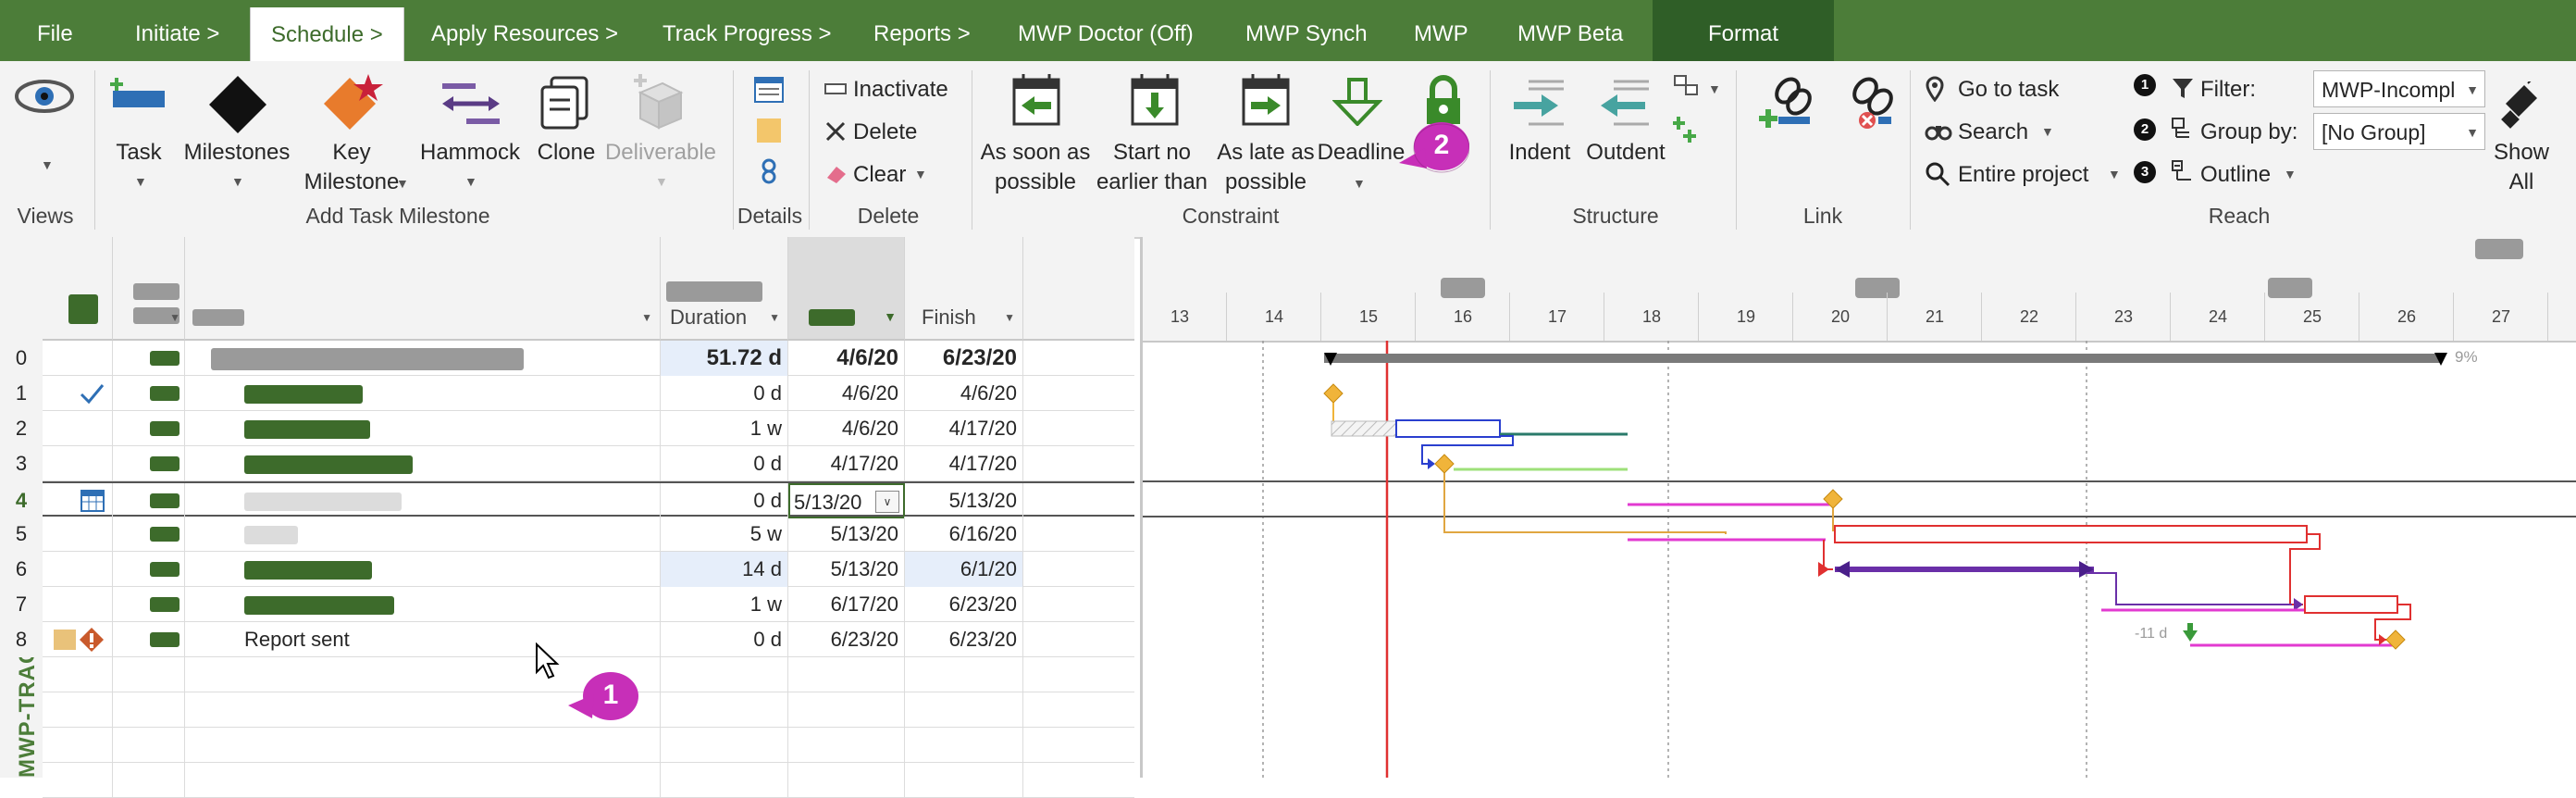 Image resolution: width=2576 pixels, height=798 pixels. I want to click on row-id: 6, so click(21, 569).